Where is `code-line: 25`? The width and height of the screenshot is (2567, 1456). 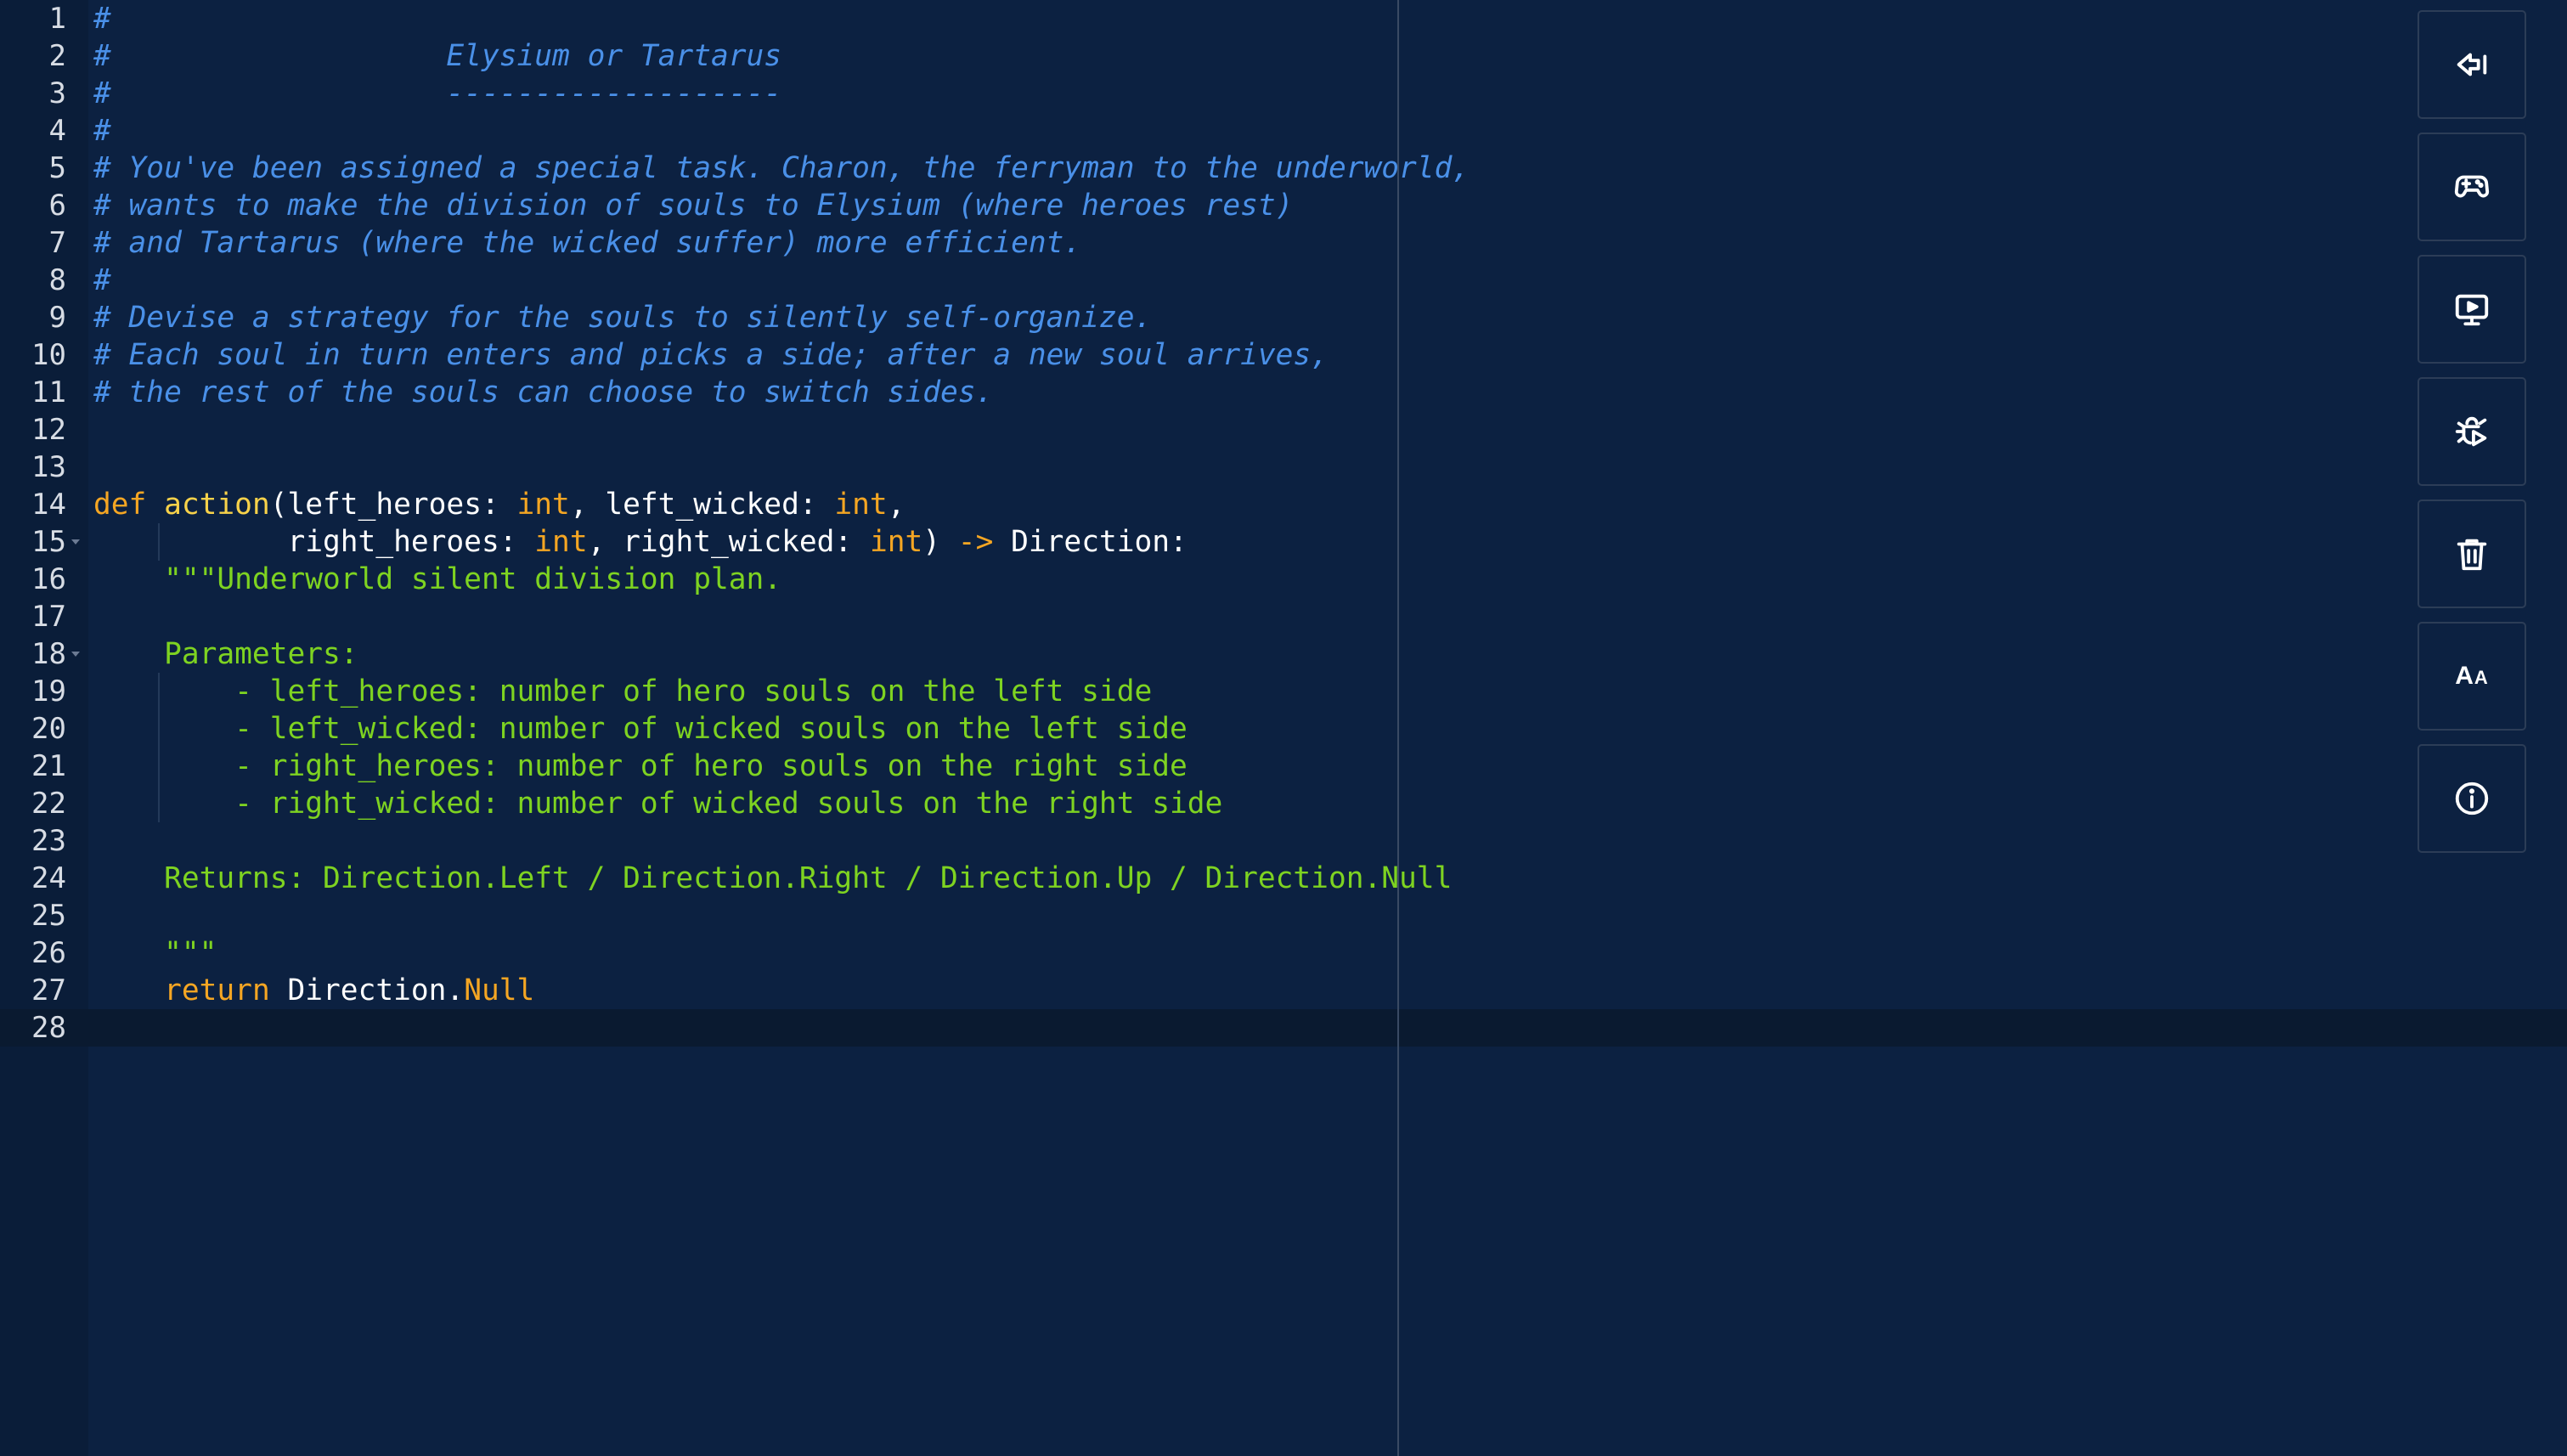 code-line: 25 is located at coordinates (697, 916).